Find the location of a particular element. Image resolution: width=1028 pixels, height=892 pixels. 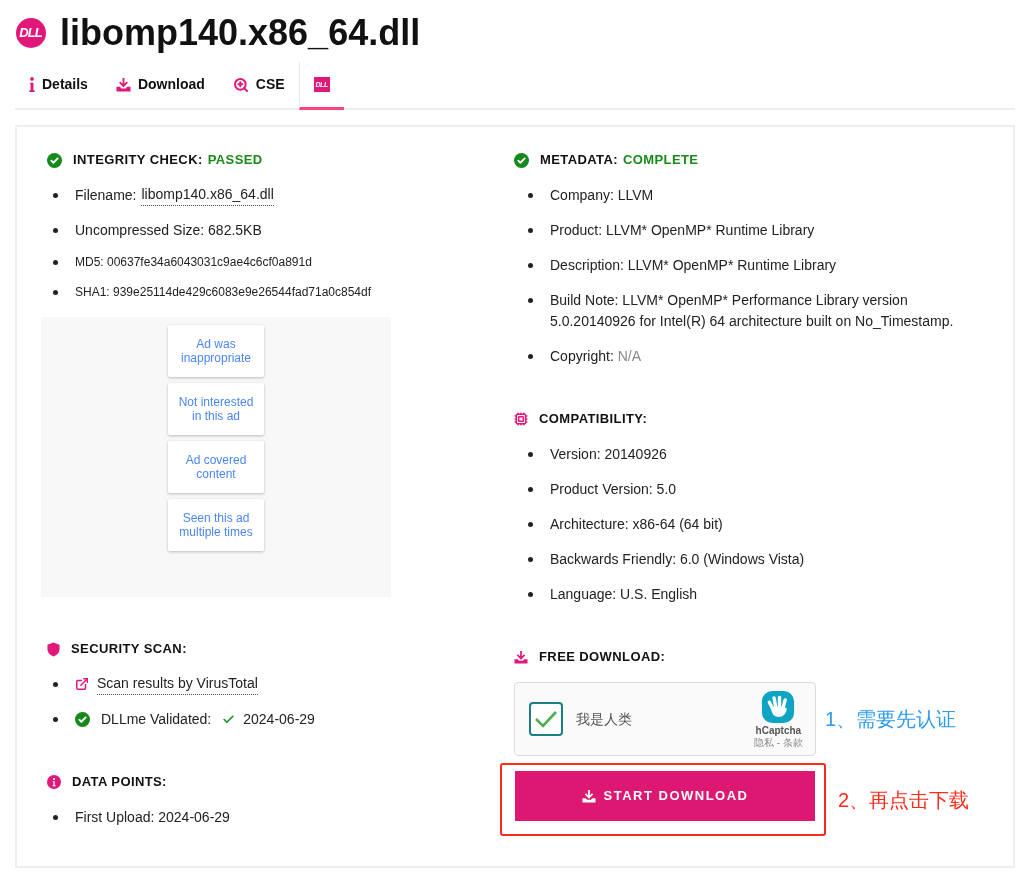

section-heading: FREE DOWNLOAD: is located at coordinates (602, 657).